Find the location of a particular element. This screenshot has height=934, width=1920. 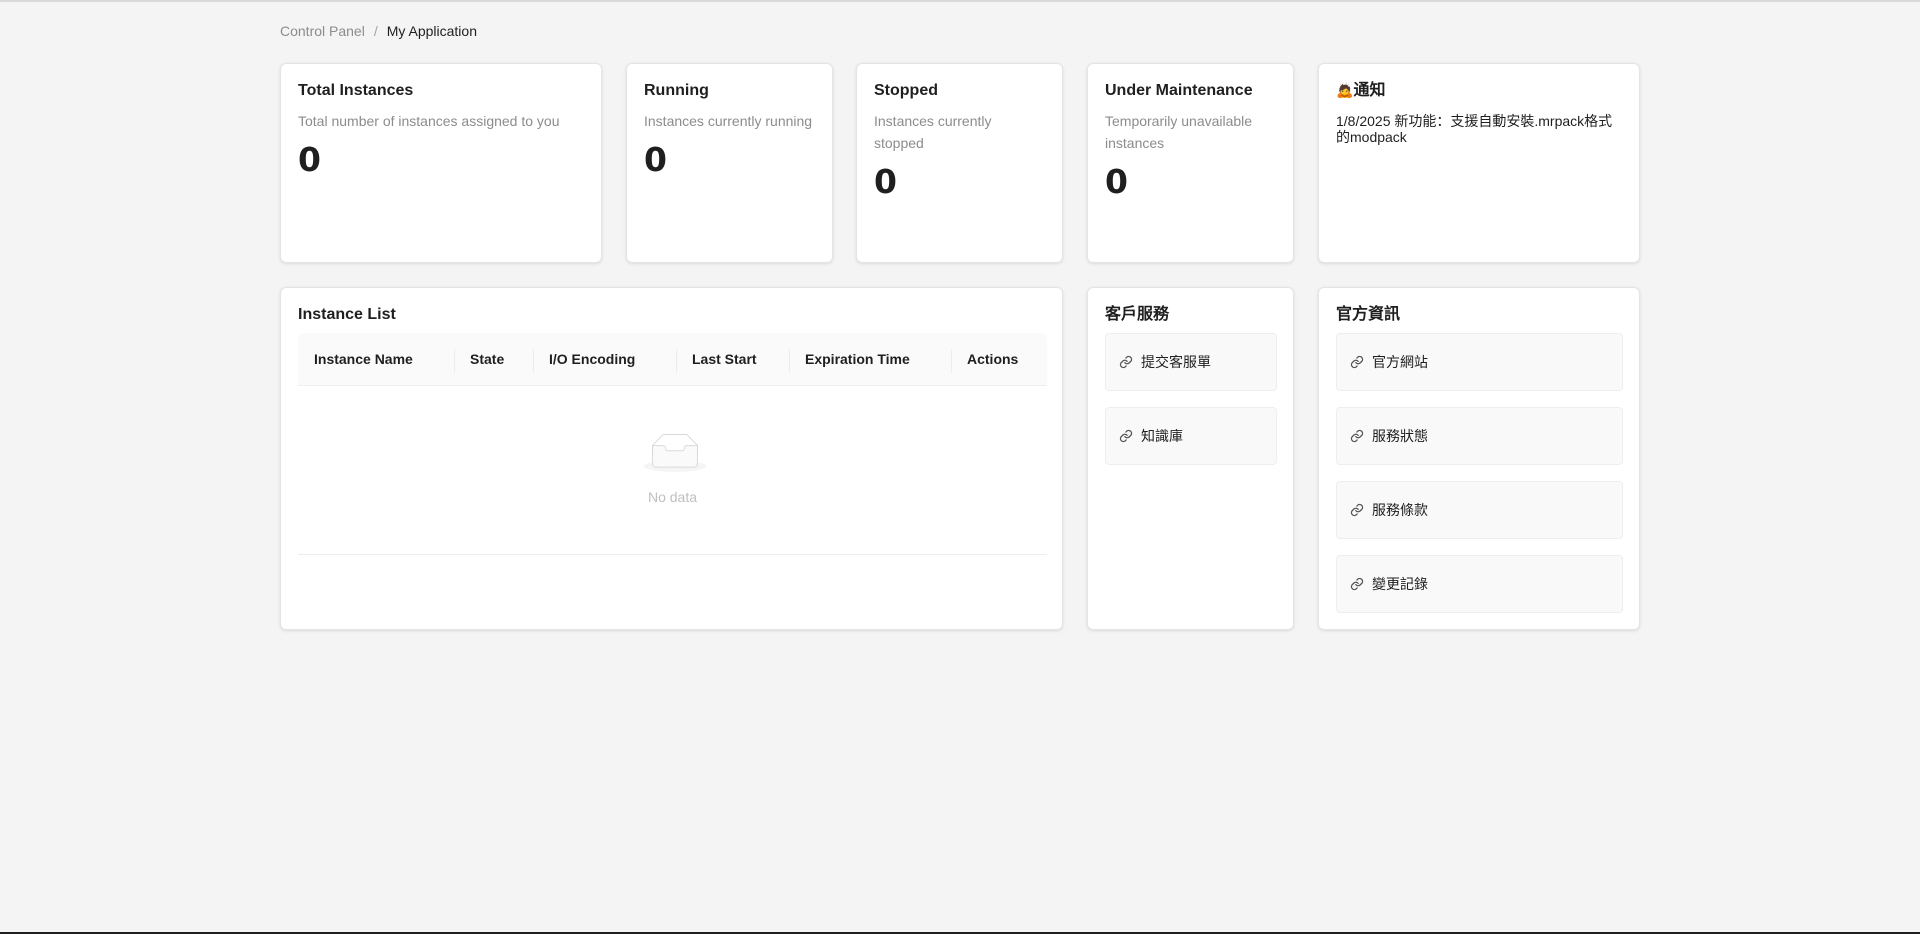

column-header-actions: Actions is located at coordinates (999, 361).